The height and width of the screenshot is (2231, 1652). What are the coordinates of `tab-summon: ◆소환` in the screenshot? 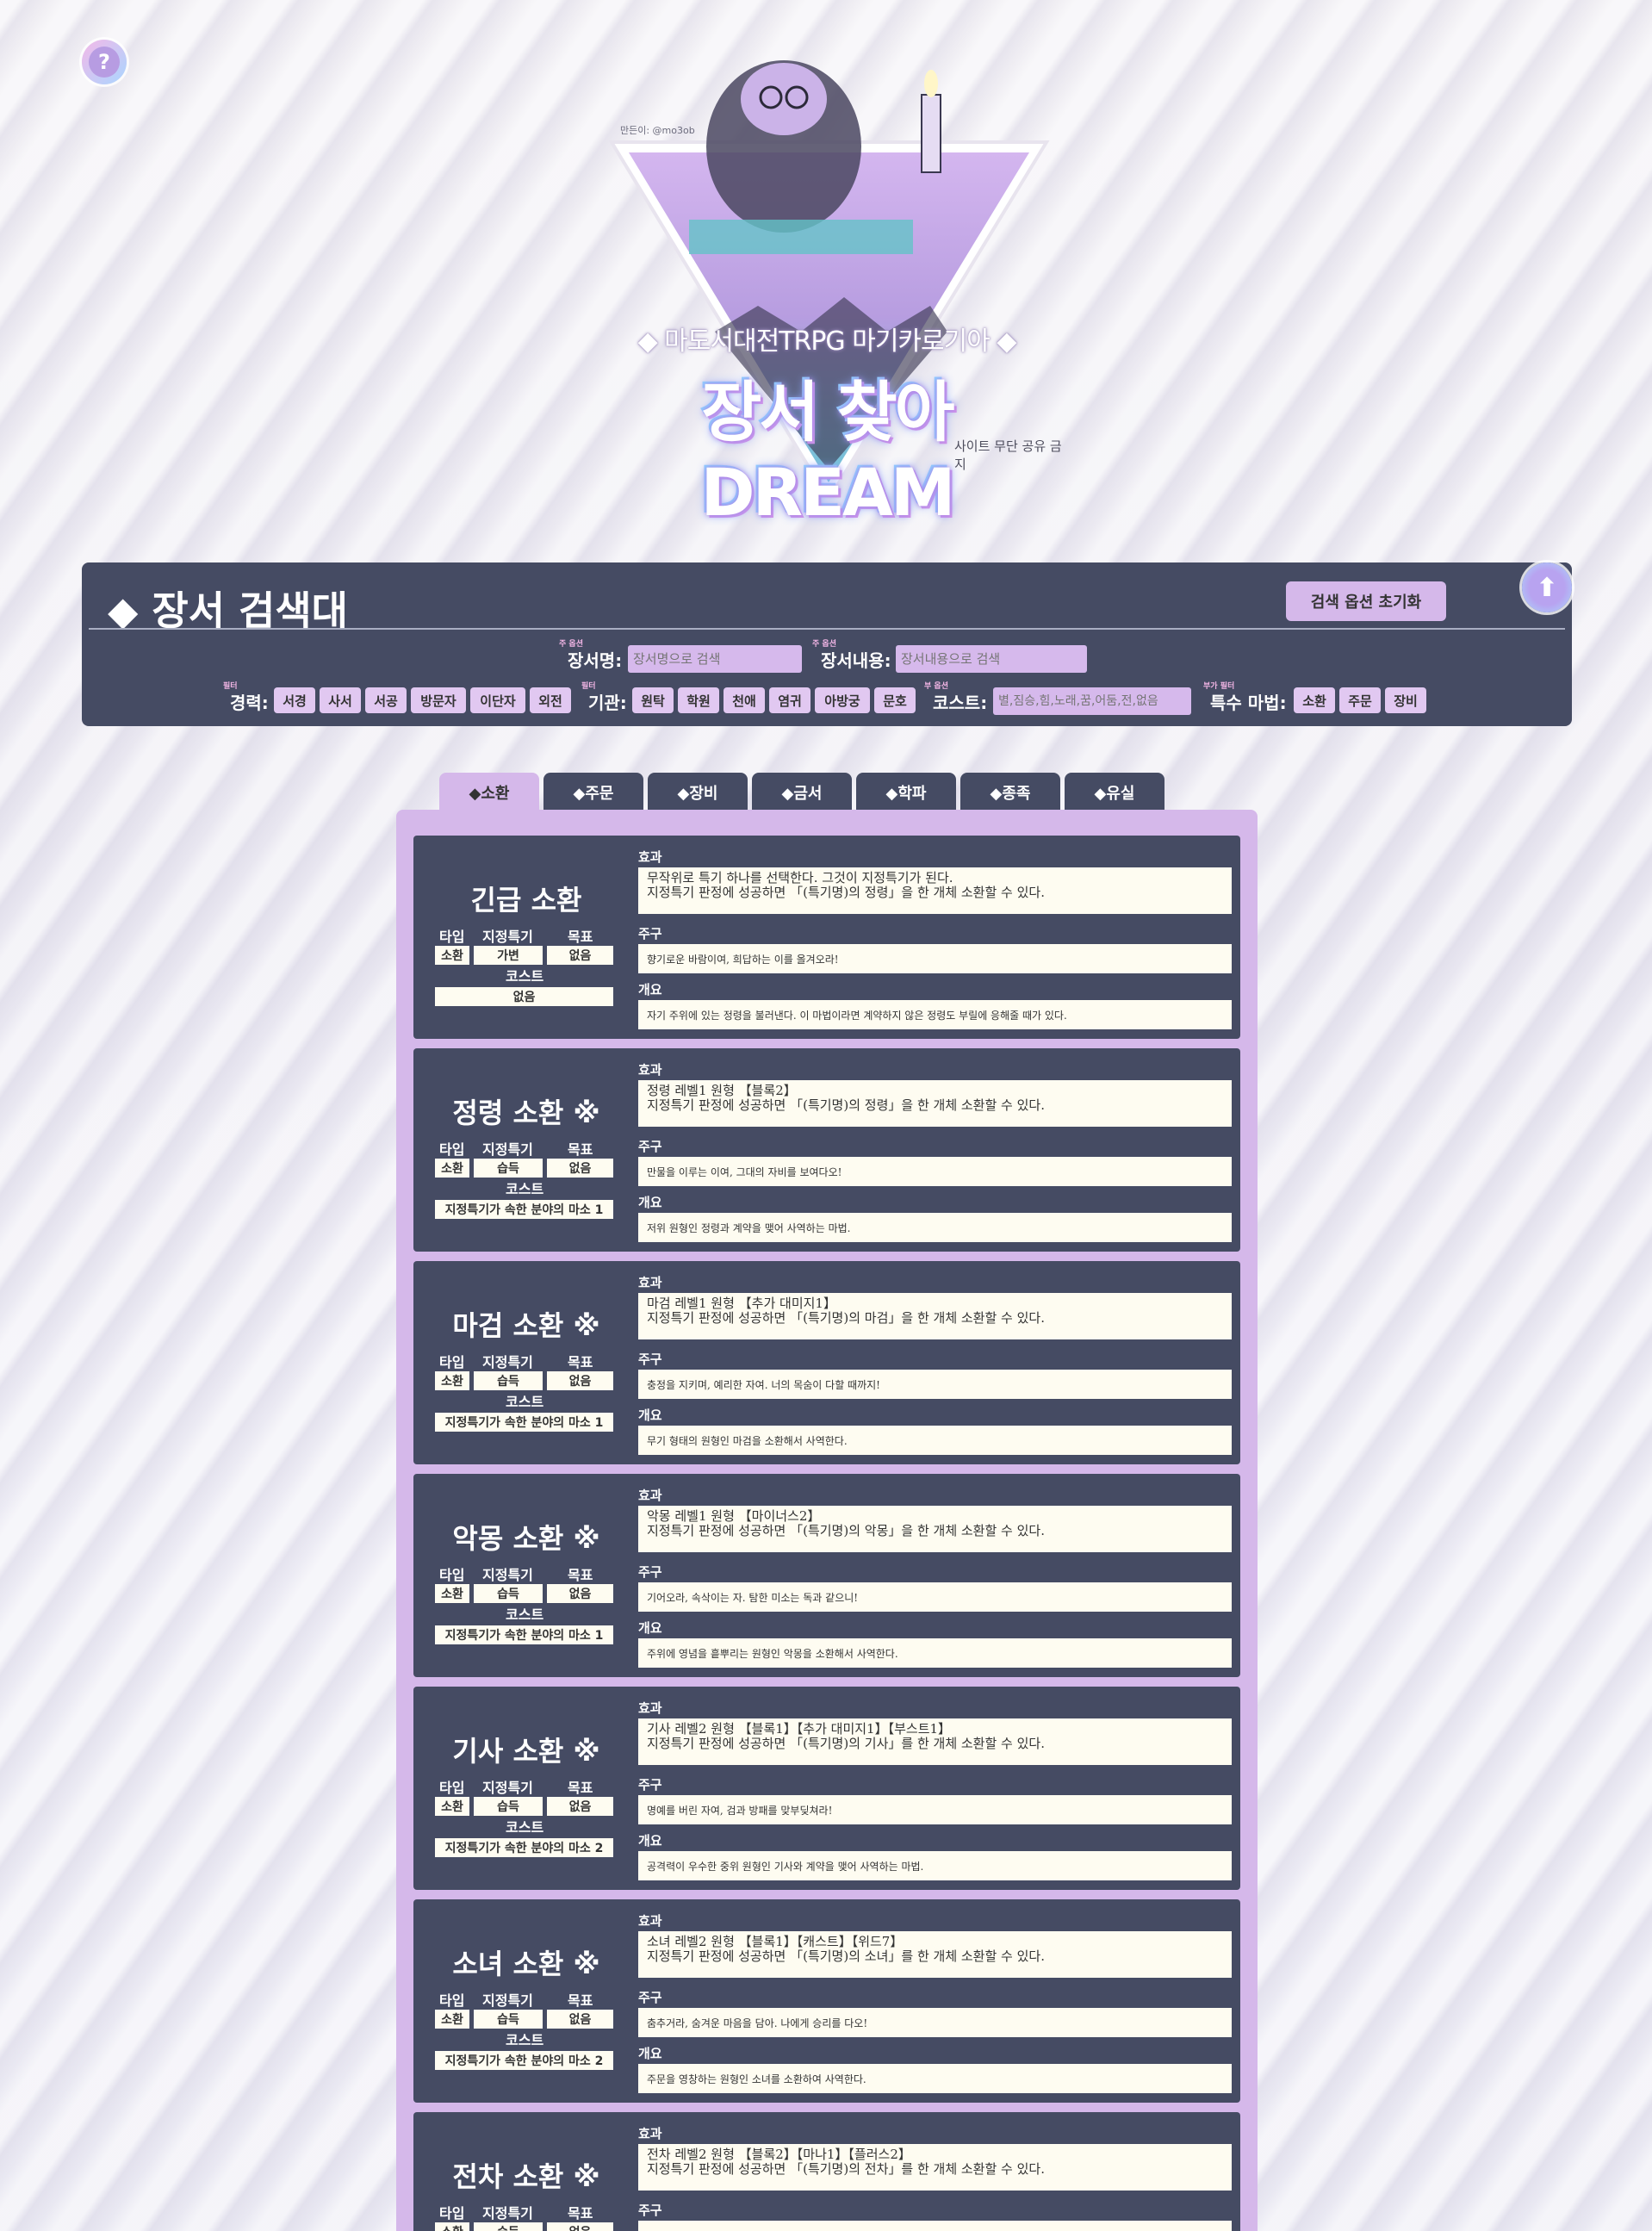 It's located at (489, 792).